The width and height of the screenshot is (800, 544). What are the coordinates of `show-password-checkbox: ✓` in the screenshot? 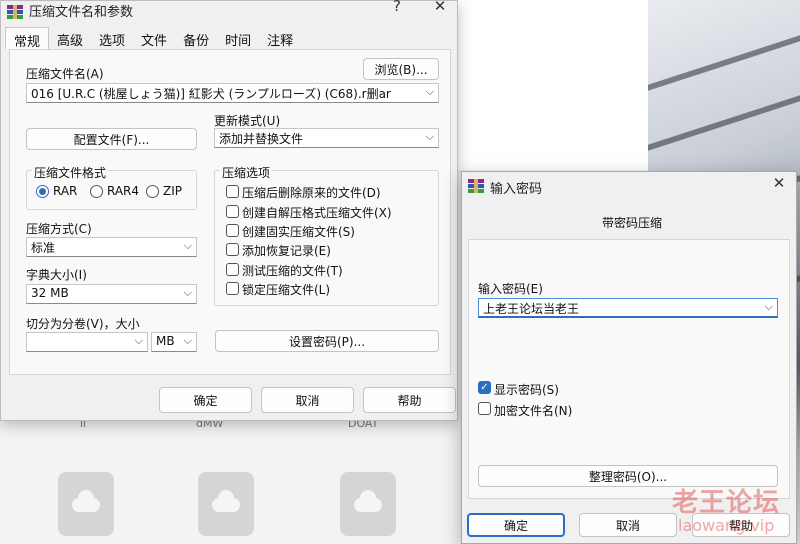 It's located at (484, 387).